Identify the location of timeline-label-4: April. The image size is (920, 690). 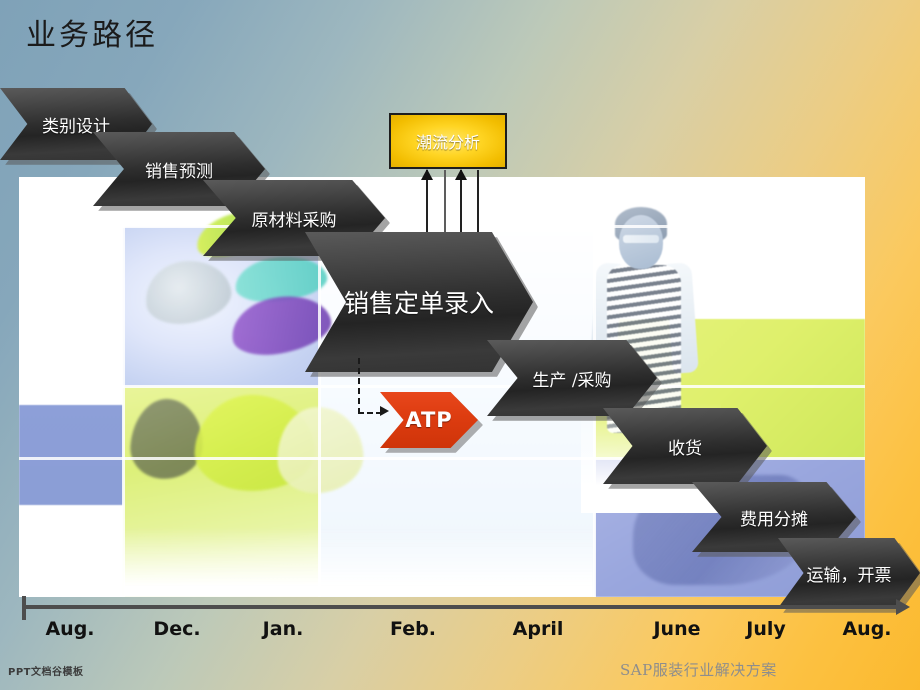
(538, 629).